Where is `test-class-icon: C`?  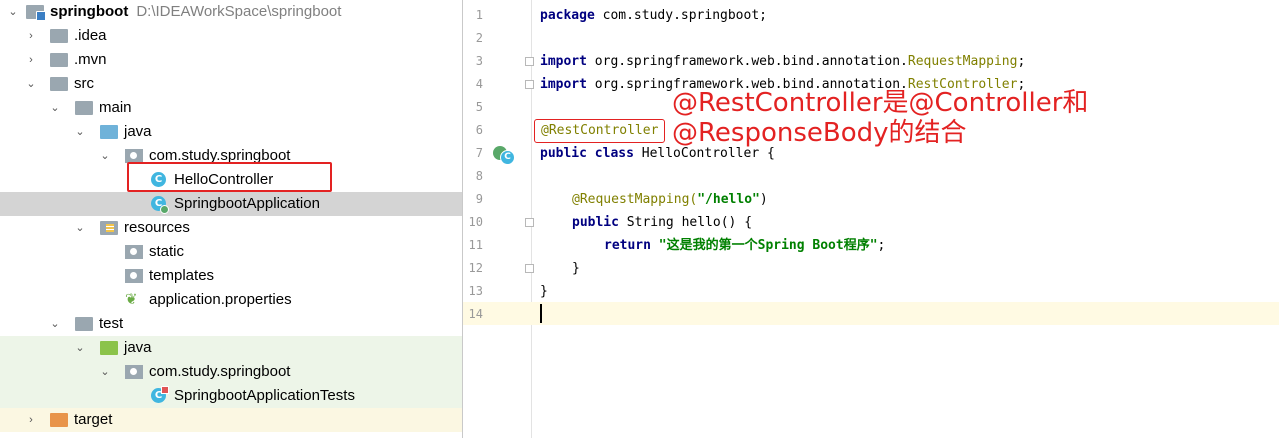
test-class-icon: C is located at coordinates (160, 394).